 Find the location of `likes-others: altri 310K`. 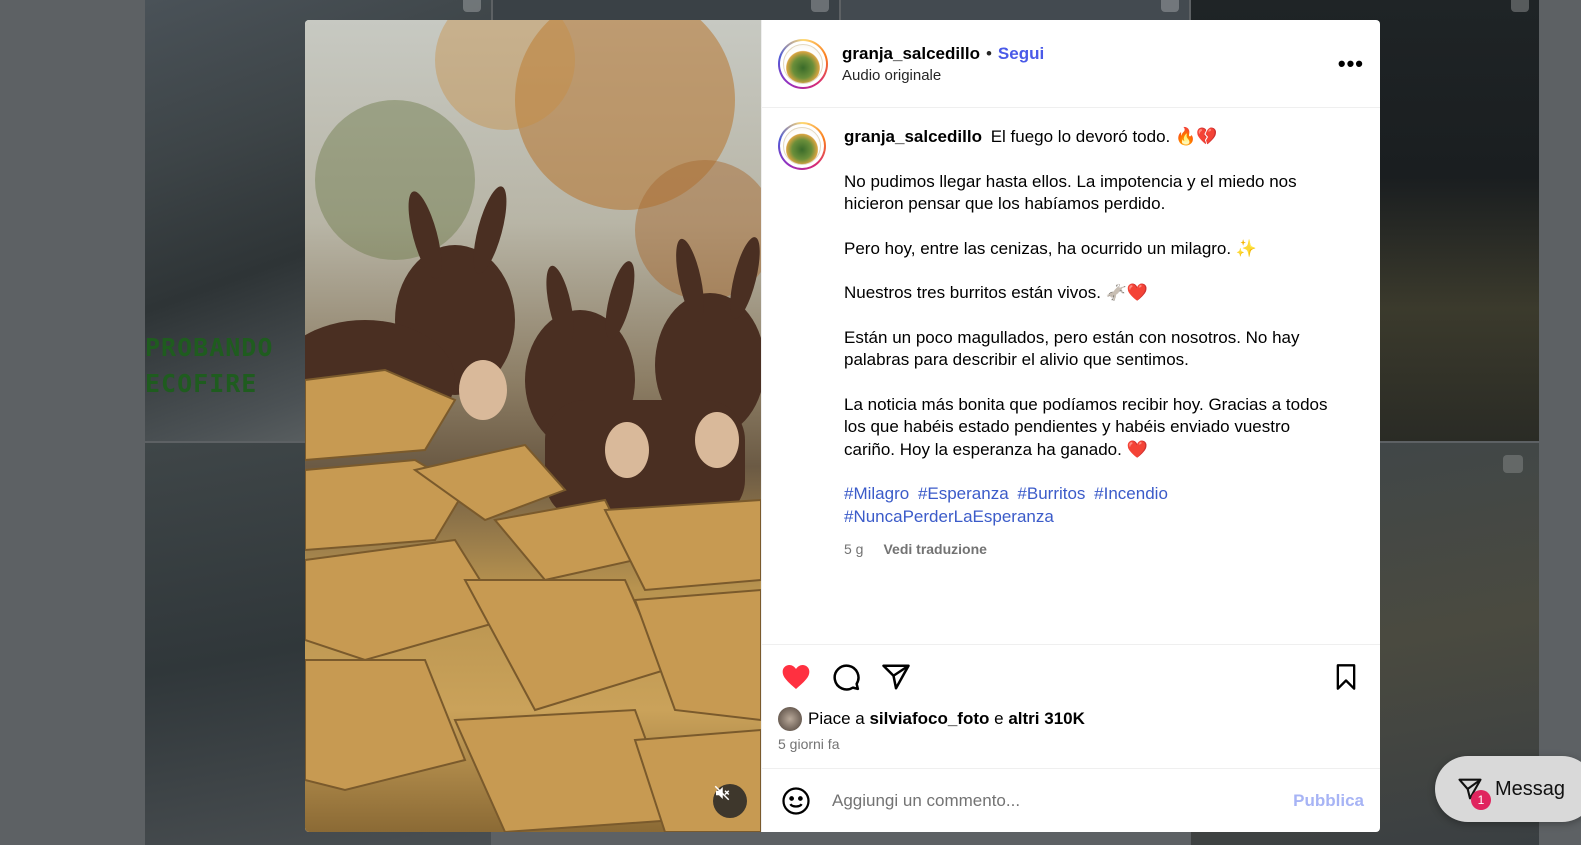

likes-others: altri 310K is located at coordinates (1046, 719).